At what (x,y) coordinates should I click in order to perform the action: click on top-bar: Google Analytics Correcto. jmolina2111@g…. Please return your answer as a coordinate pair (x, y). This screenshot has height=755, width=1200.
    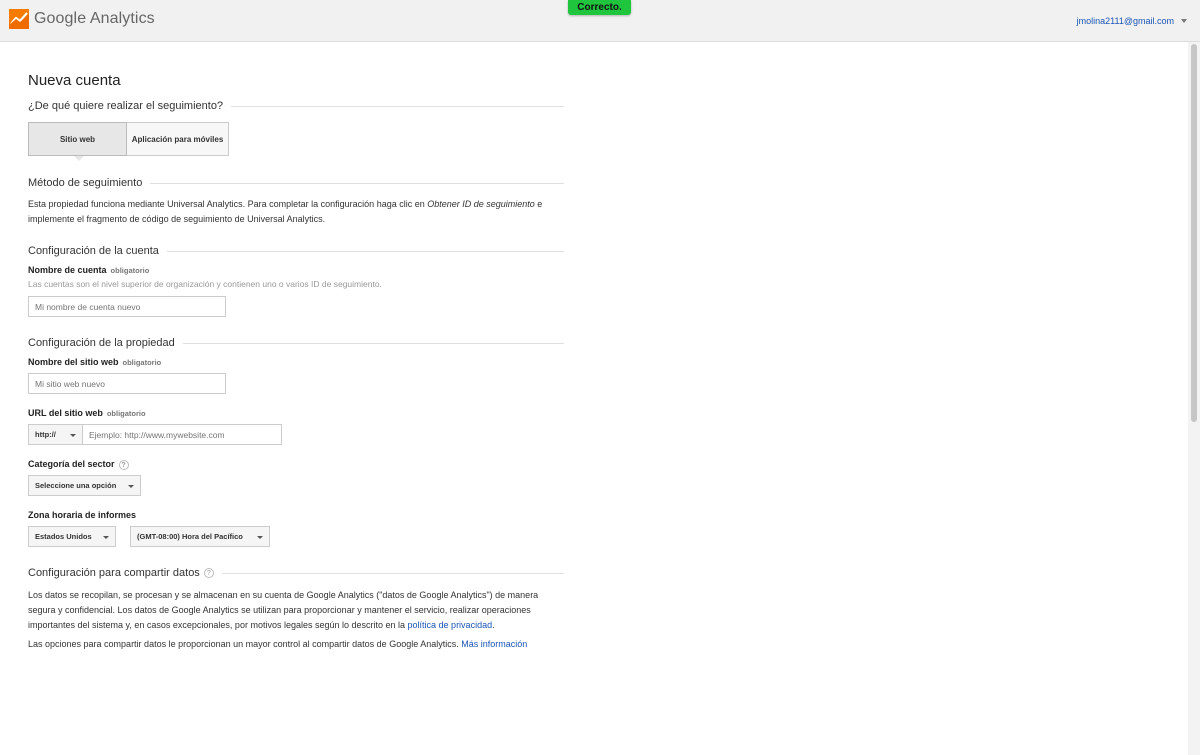
    Looking at the image, I should click on (600, 21).